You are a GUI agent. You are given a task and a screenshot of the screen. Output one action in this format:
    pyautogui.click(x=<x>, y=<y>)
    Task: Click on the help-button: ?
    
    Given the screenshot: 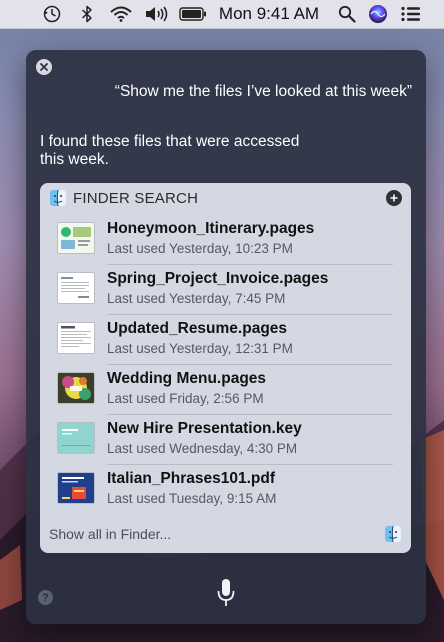 What is the action you would take?
    pyautogui.click(x=45, y=597)
    